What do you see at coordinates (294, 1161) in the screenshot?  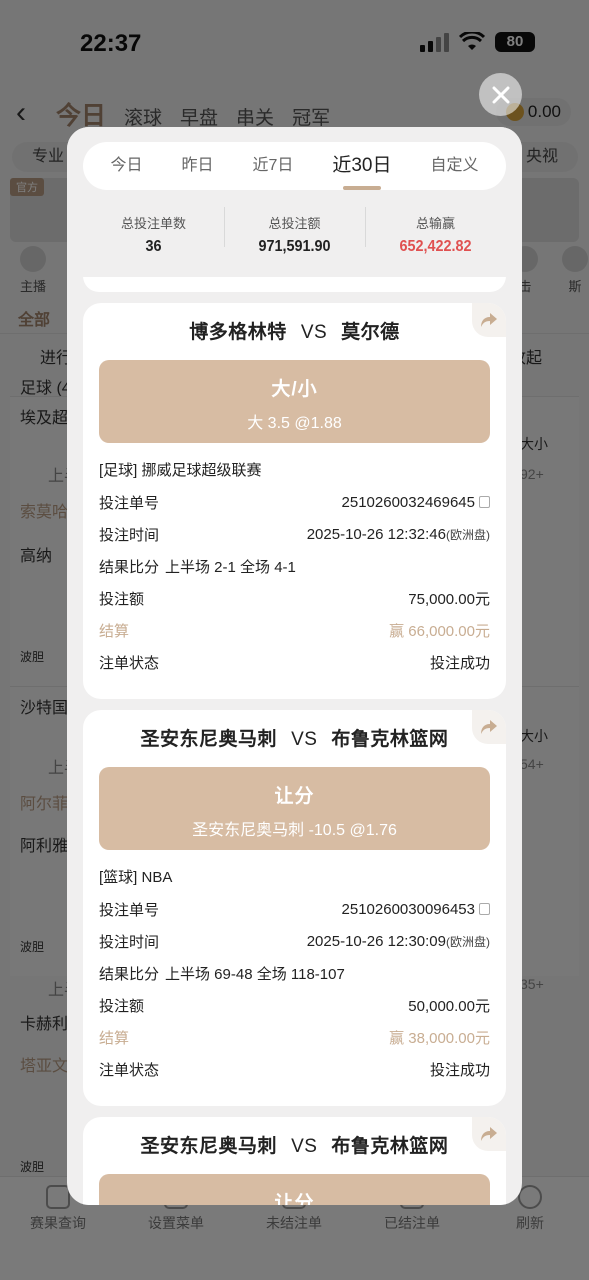 I see `bet-card: 圣安东尼奥马刺 VS 布鲁克林篮网 让分` at bounding box center [294, 1161].